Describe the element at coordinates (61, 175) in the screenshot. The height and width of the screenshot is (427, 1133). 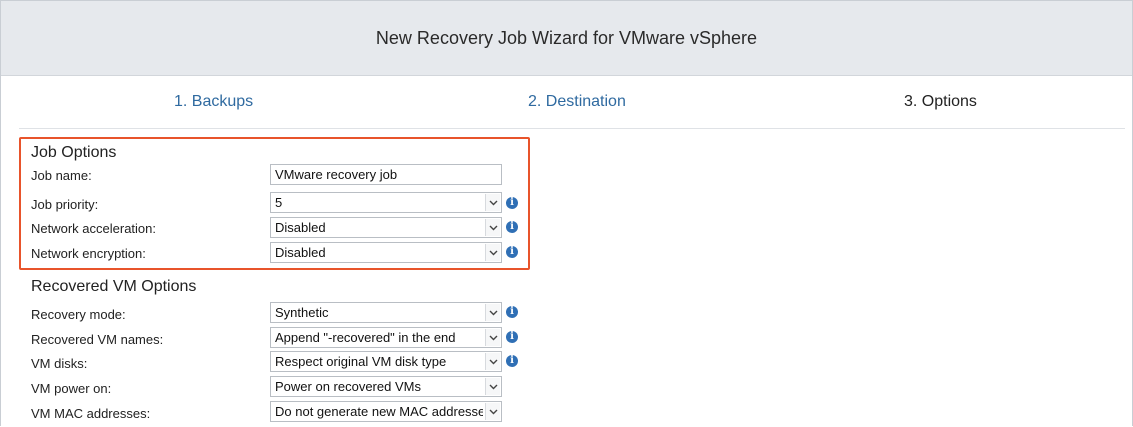
I see `job-name-label: Job name:` at that location.